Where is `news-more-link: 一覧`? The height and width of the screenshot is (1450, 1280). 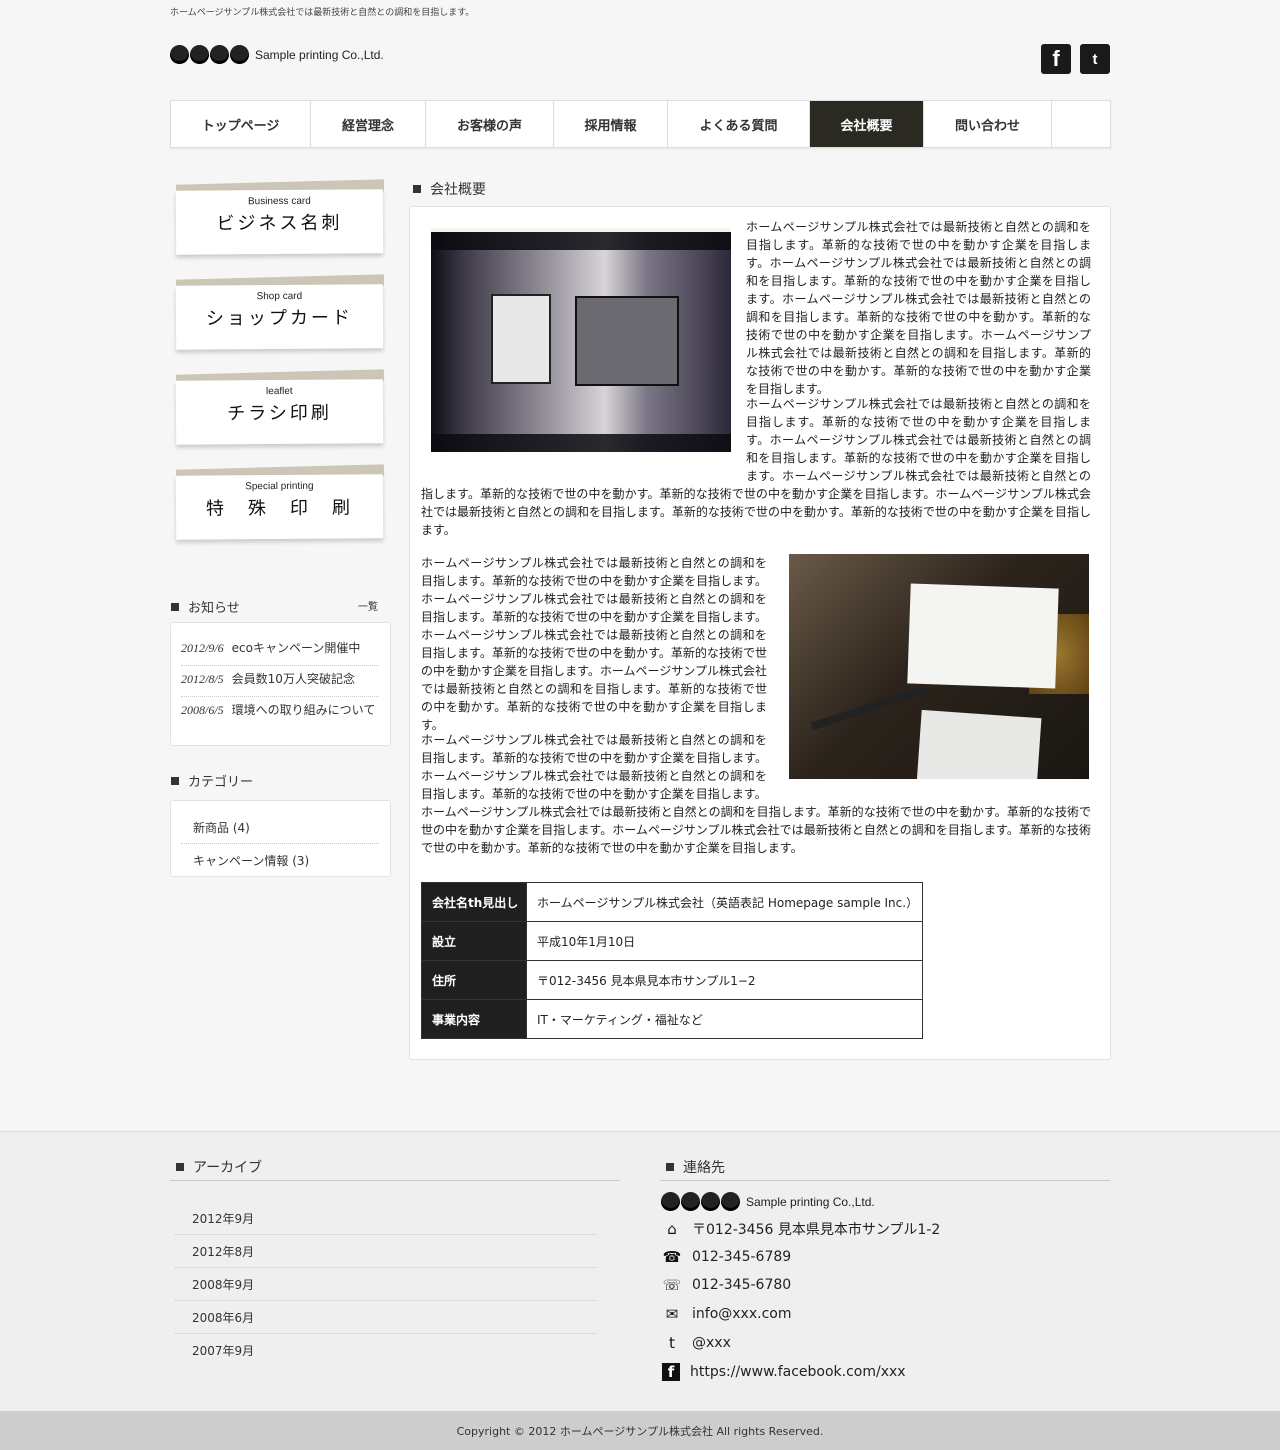 news-more-link: 一覧 is located at coordinates (368, 605).